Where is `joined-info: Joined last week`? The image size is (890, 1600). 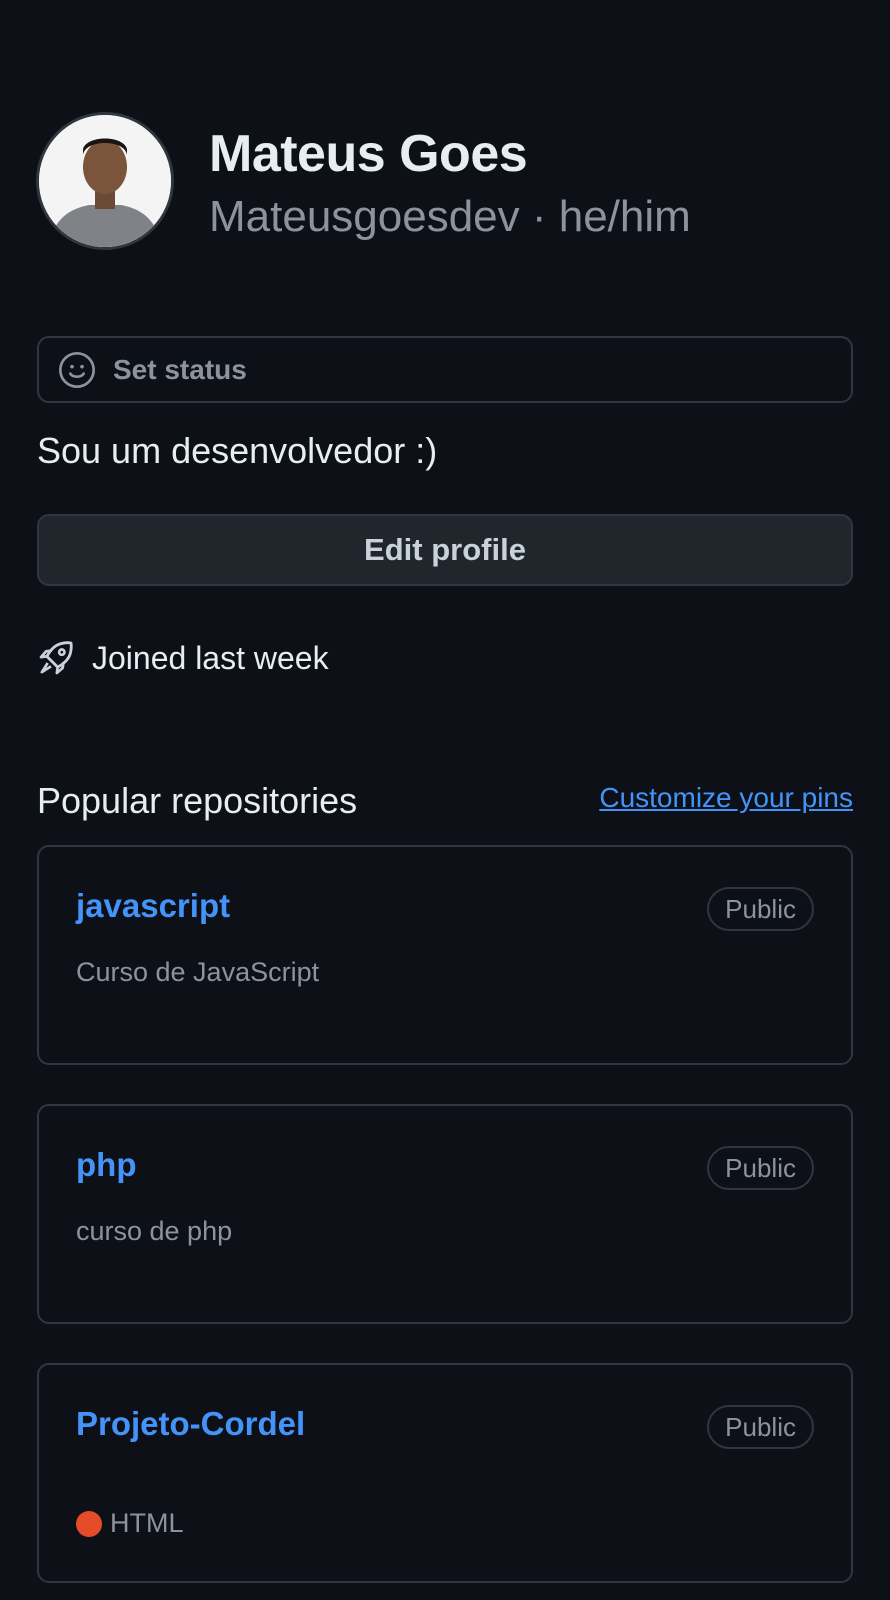 joined-info: Joined last week is located at coordinates (182, 658).